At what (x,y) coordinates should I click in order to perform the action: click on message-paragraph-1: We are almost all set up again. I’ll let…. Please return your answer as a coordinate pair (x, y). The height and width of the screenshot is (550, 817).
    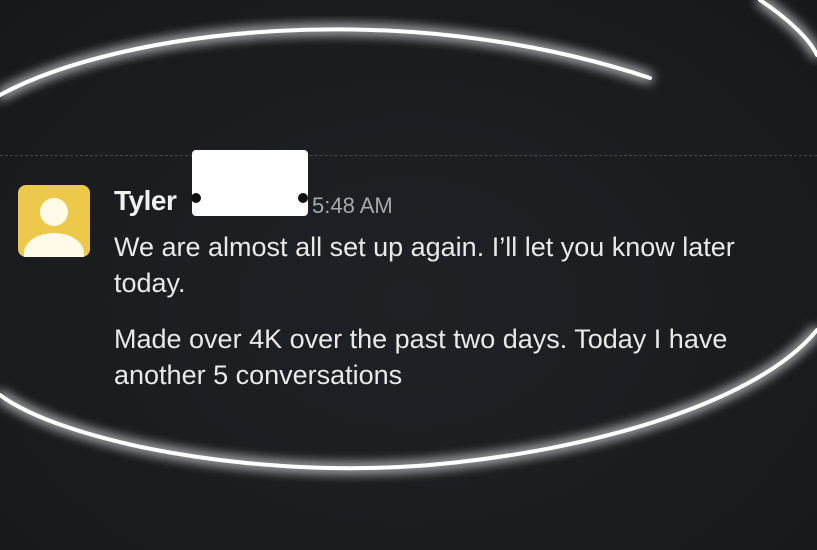
    Looking at the image, I should click on (424, 265).